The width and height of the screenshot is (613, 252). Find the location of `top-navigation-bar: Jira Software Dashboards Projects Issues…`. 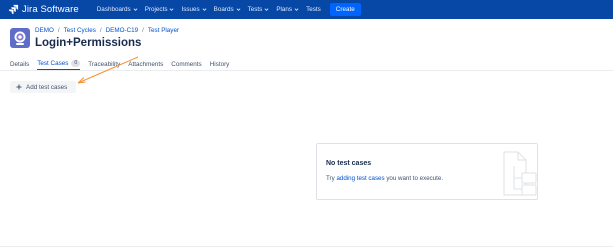

top-navigation-bar: Jira Software Dashboards Projects Issues… is located at coordinates (306, 9).